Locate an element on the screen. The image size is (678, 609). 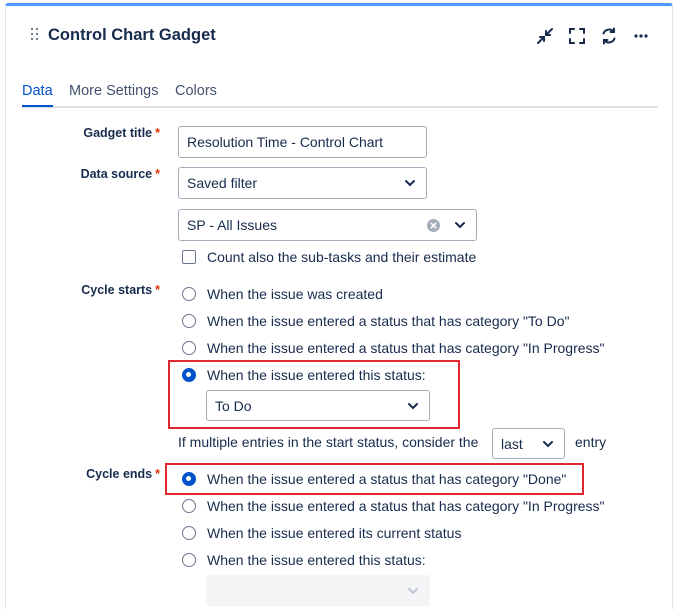
filter-value: SP - All Issues is located at coordinates (232, 225).